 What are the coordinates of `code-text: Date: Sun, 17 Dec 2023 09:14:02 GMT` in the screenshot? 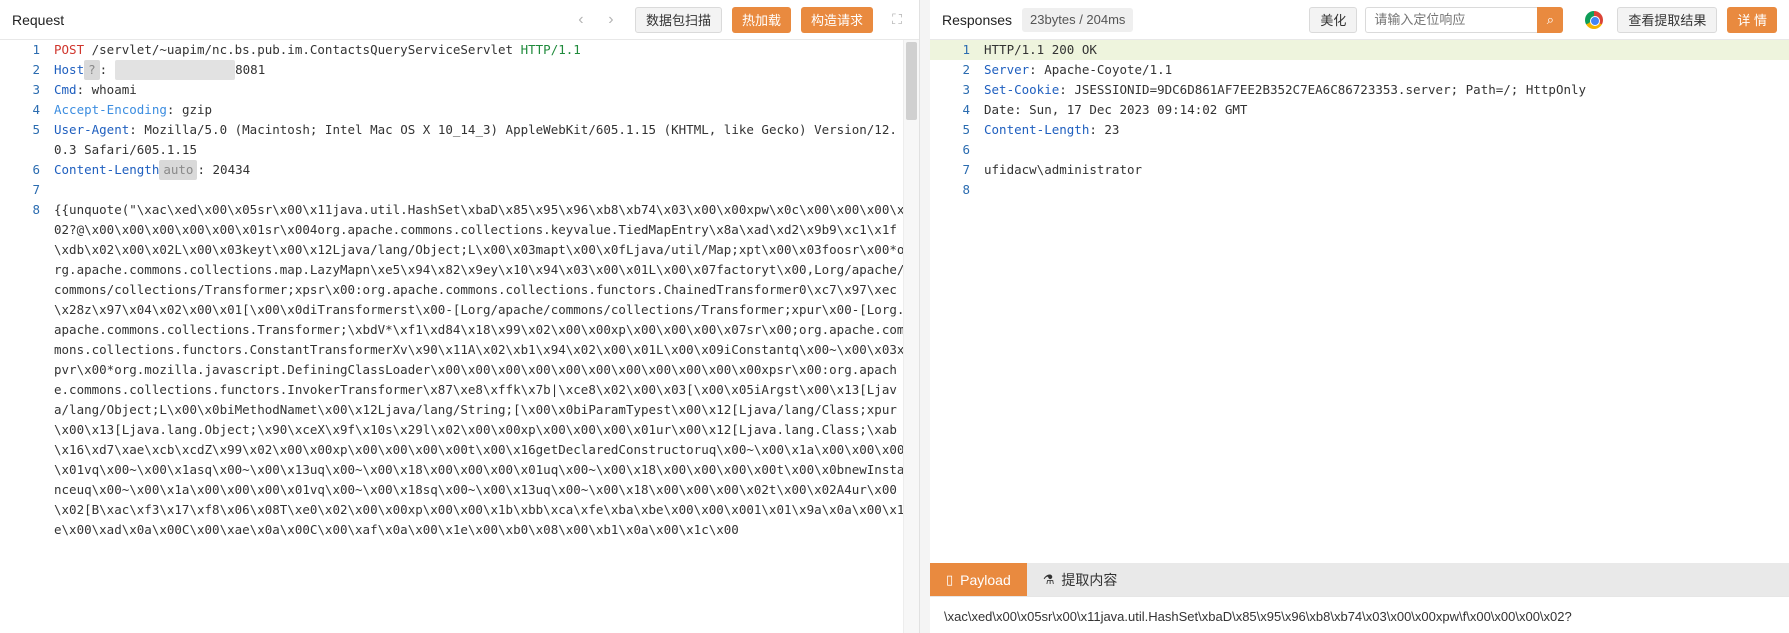 It's located at (1116, 109).